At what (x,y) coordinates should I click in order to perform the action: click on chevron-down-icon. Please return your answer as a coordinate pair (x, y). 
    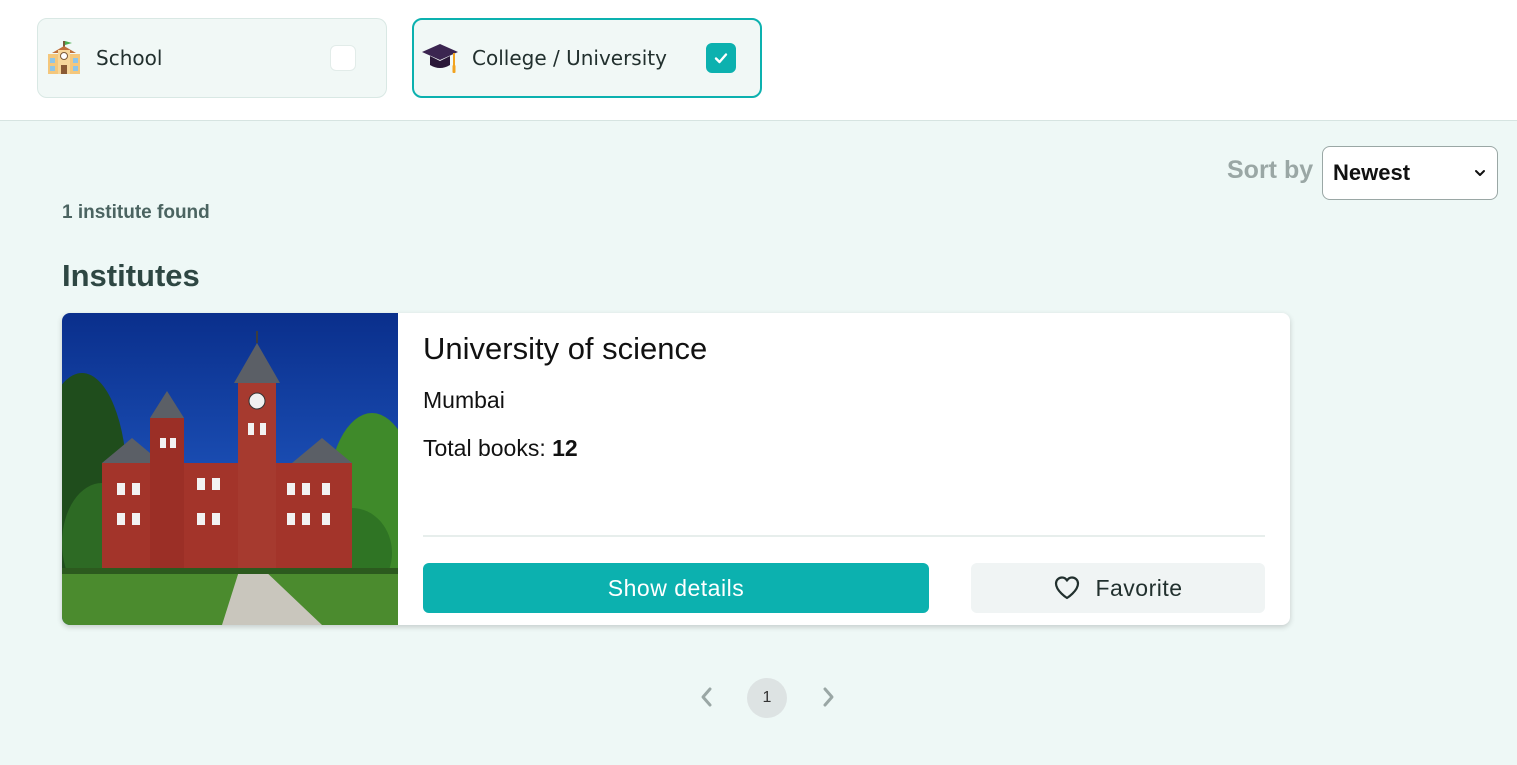
    Looking at the image, I should click on (1480, 173).